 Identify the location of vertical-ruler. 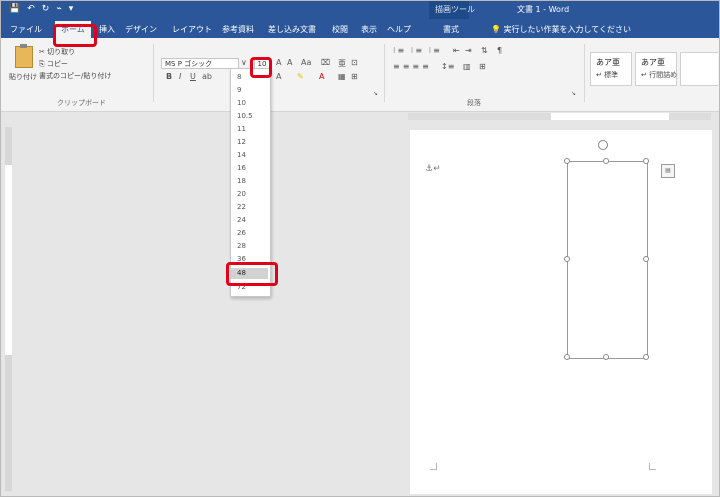
(8, 309).